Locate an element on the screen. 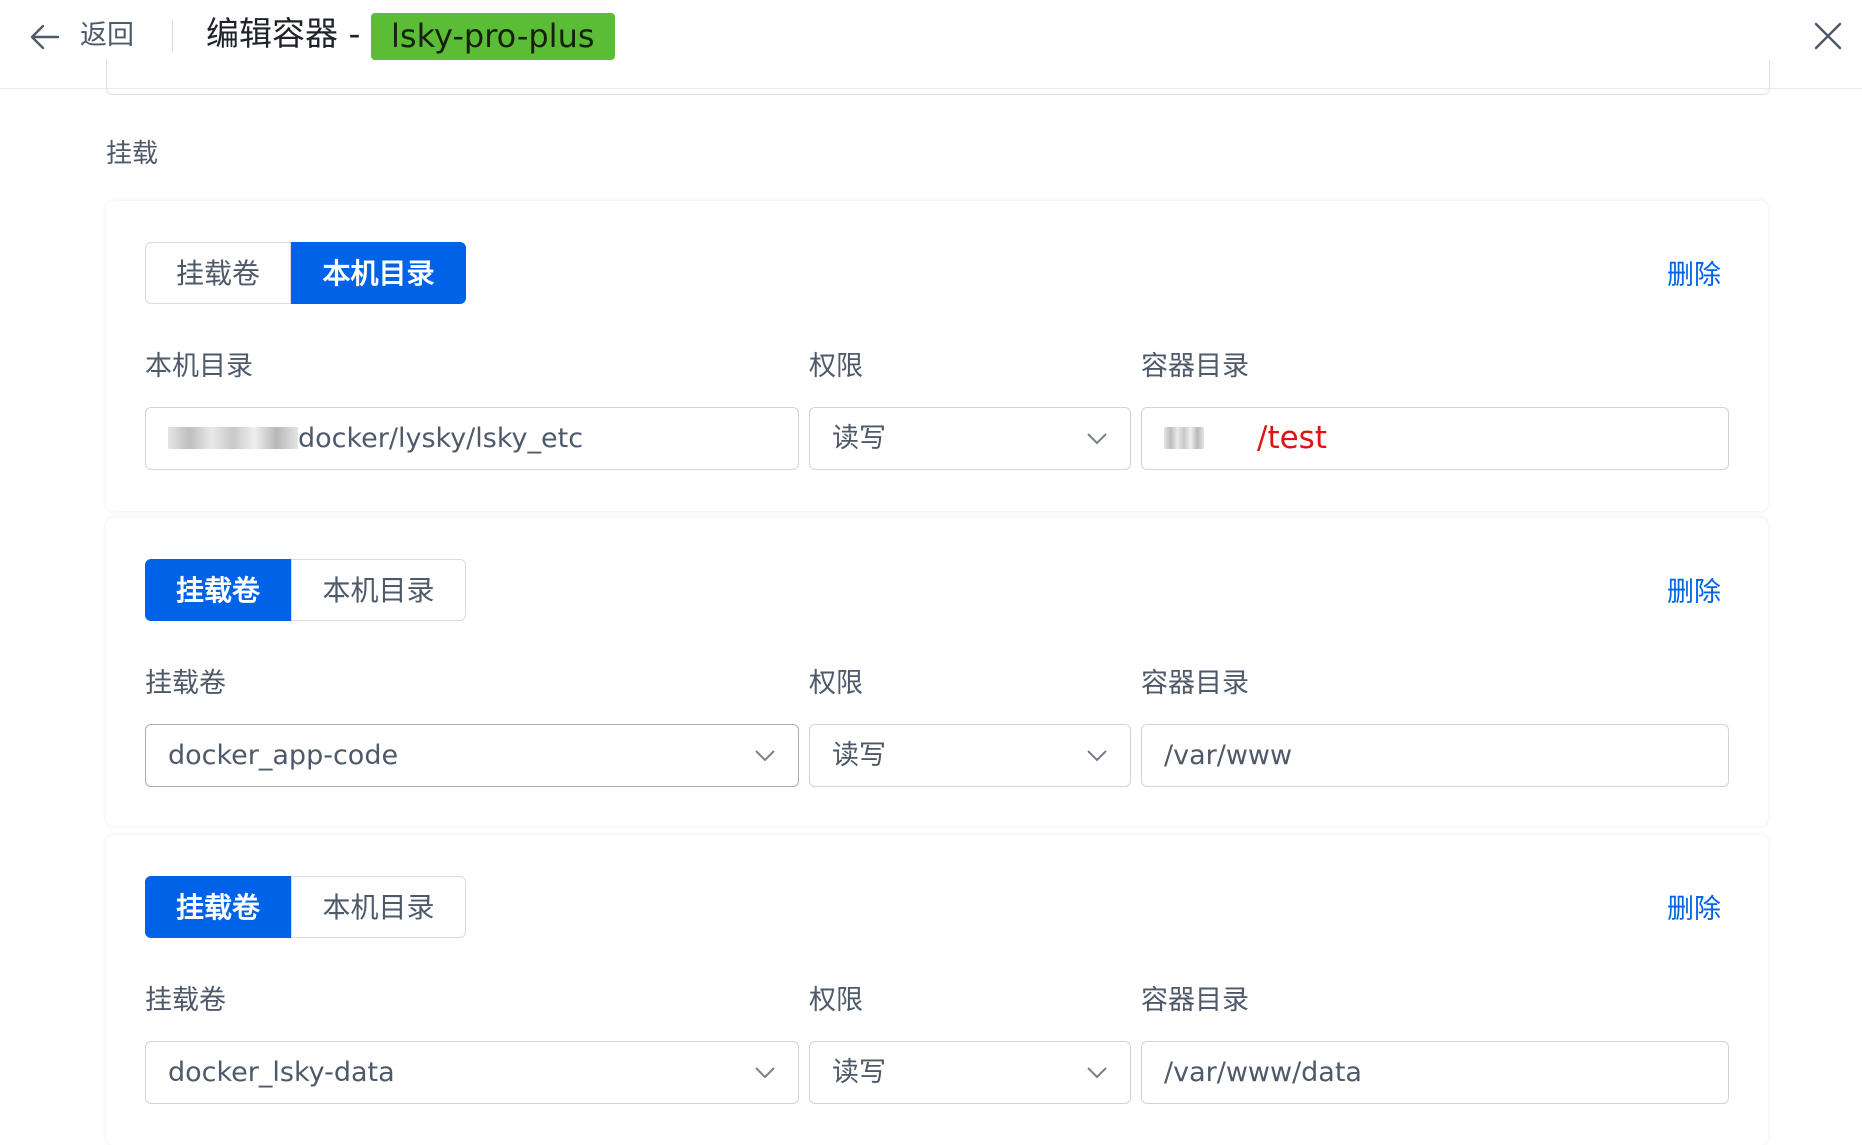 This screenshot has height=1145, width=1862. volume-value: docker_lsky-data is located at coordinates (281, 1072).